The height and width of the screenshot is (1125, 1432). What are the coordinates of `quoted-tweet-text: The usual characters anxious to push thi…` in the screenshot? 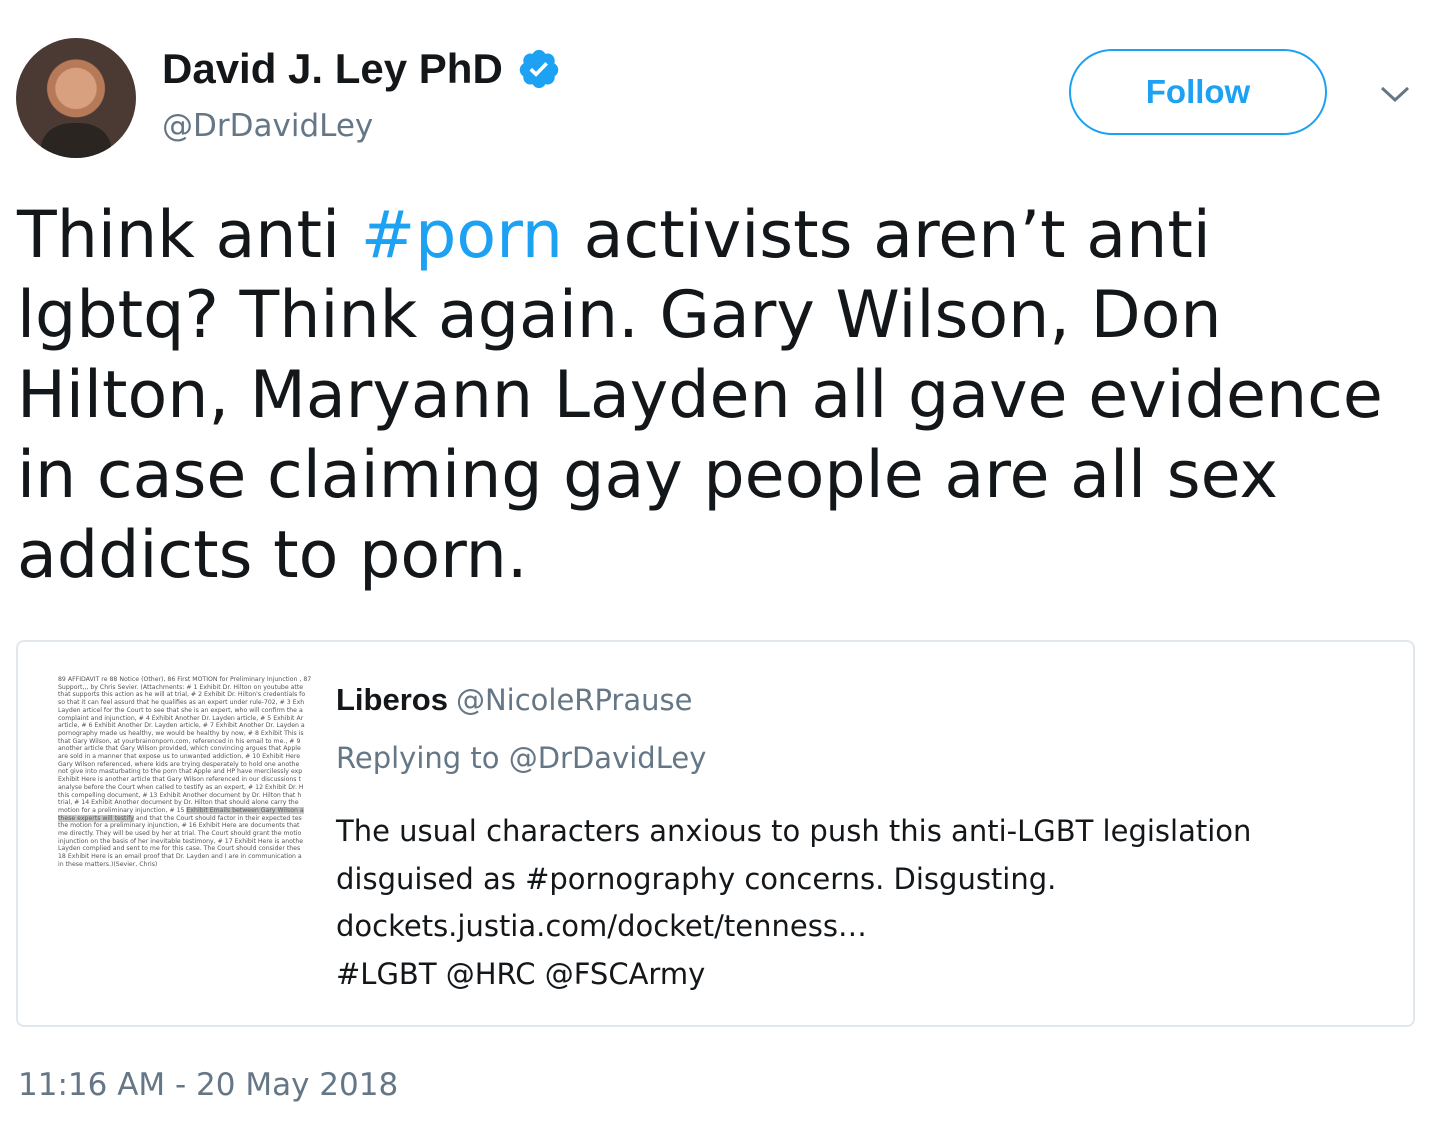 It's located at (866, 903).